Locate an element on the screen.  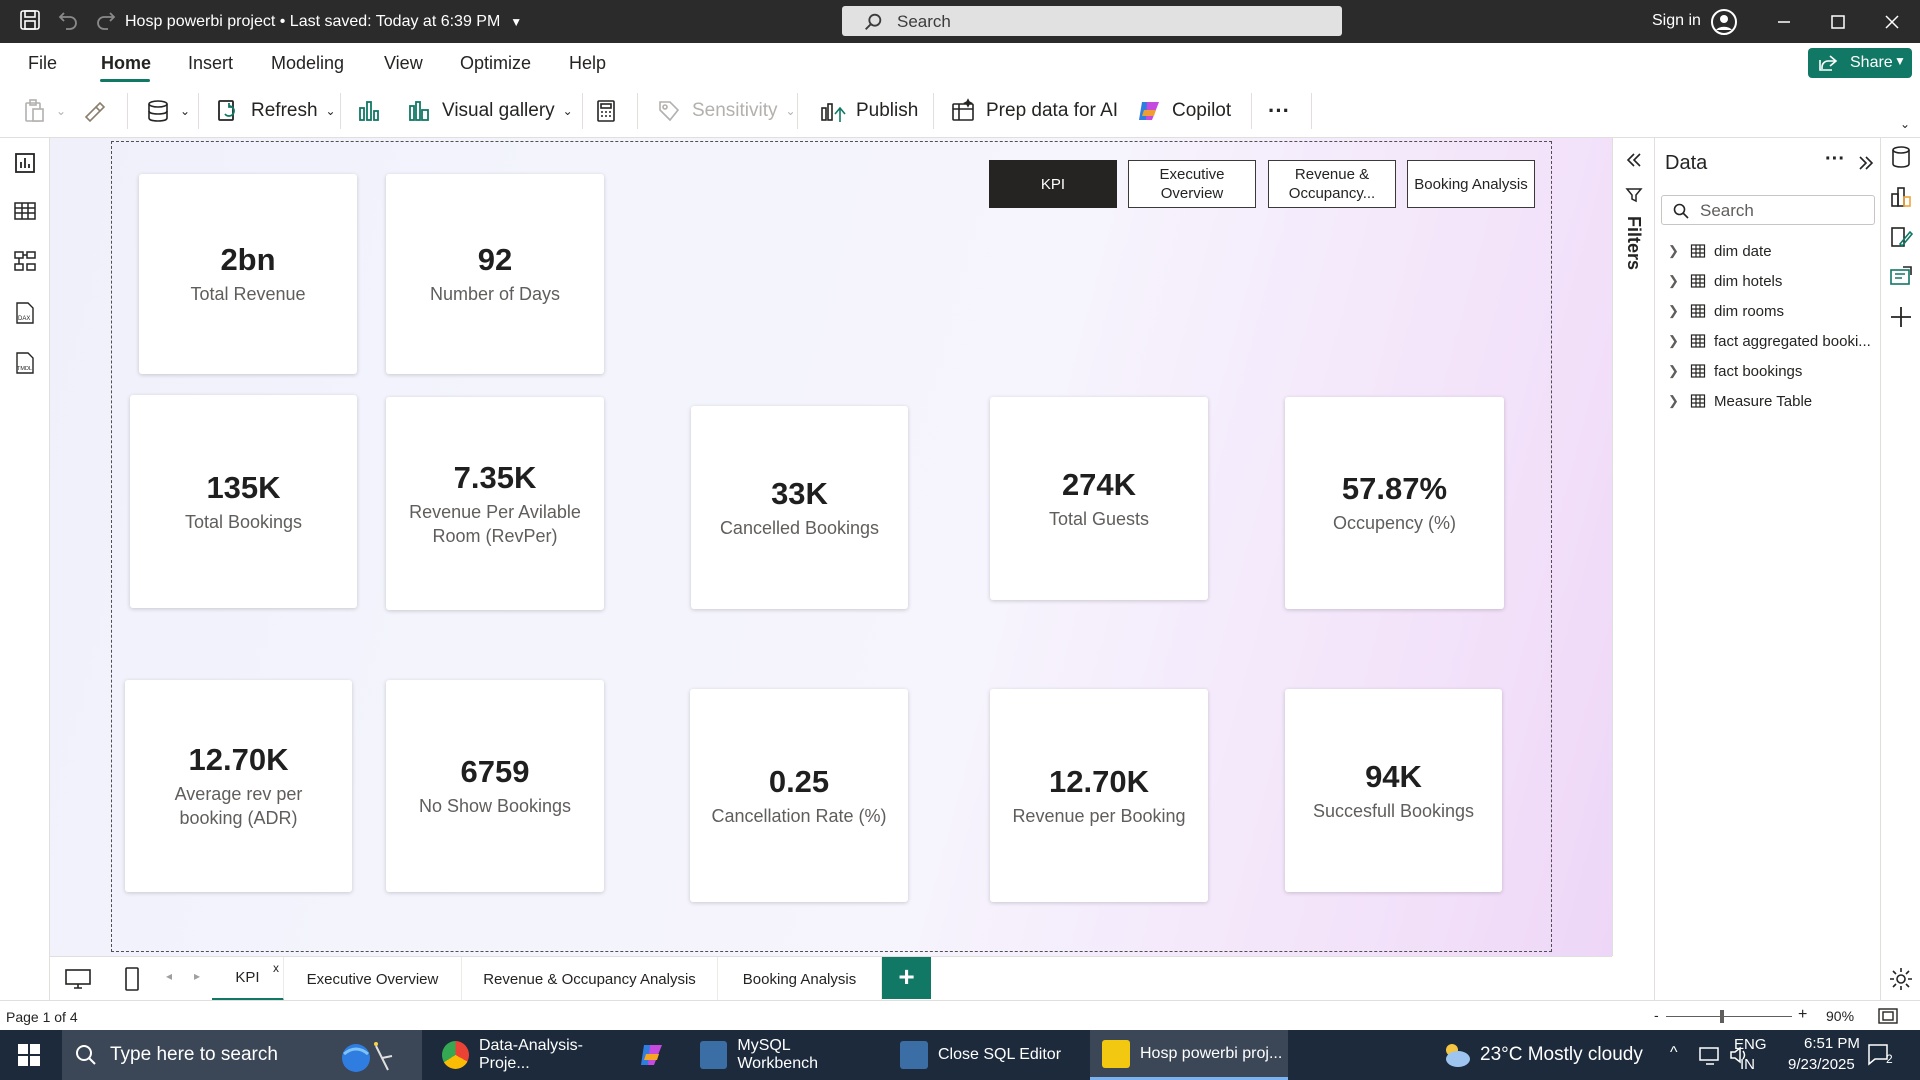
table-dim-date: ❯ dim date is located at coordinates (1720, 251).